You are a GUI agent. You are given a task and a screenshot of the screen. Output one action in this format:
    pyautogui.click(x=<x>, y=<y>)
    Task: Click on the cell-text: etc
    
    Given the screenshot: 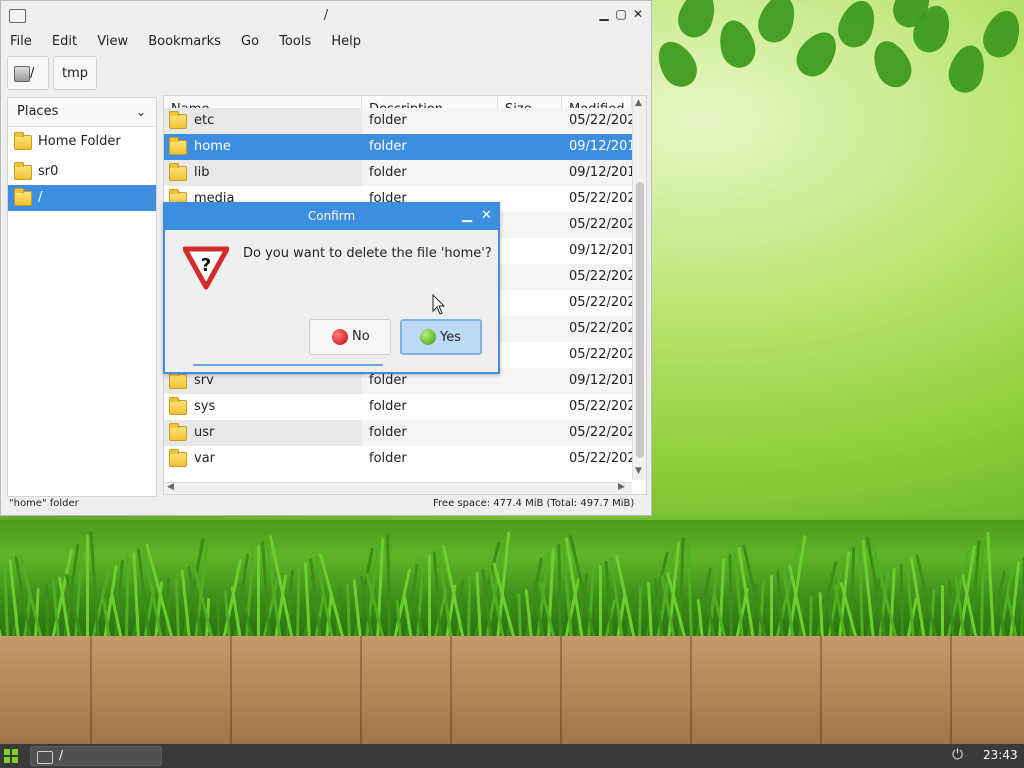 What is the action you would take?
    pyautogui.click(x=204, y=120)
    